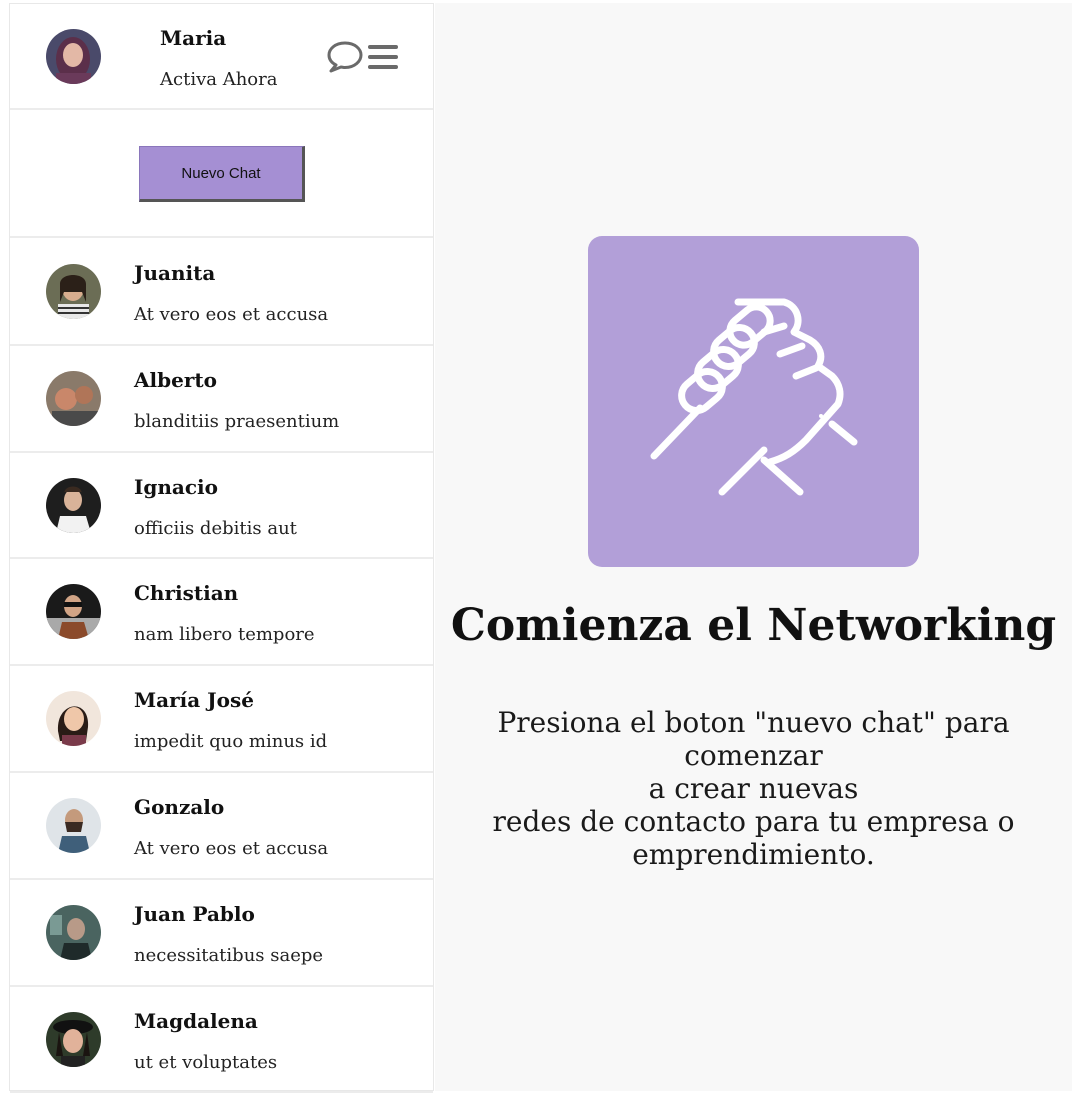 The image size is (1080, 1095). What do you see at coordinates (221, 506) in the screenshot?
I see `contact-item: Ignacio officiis debitis aut` at bounding box center [221, 506].